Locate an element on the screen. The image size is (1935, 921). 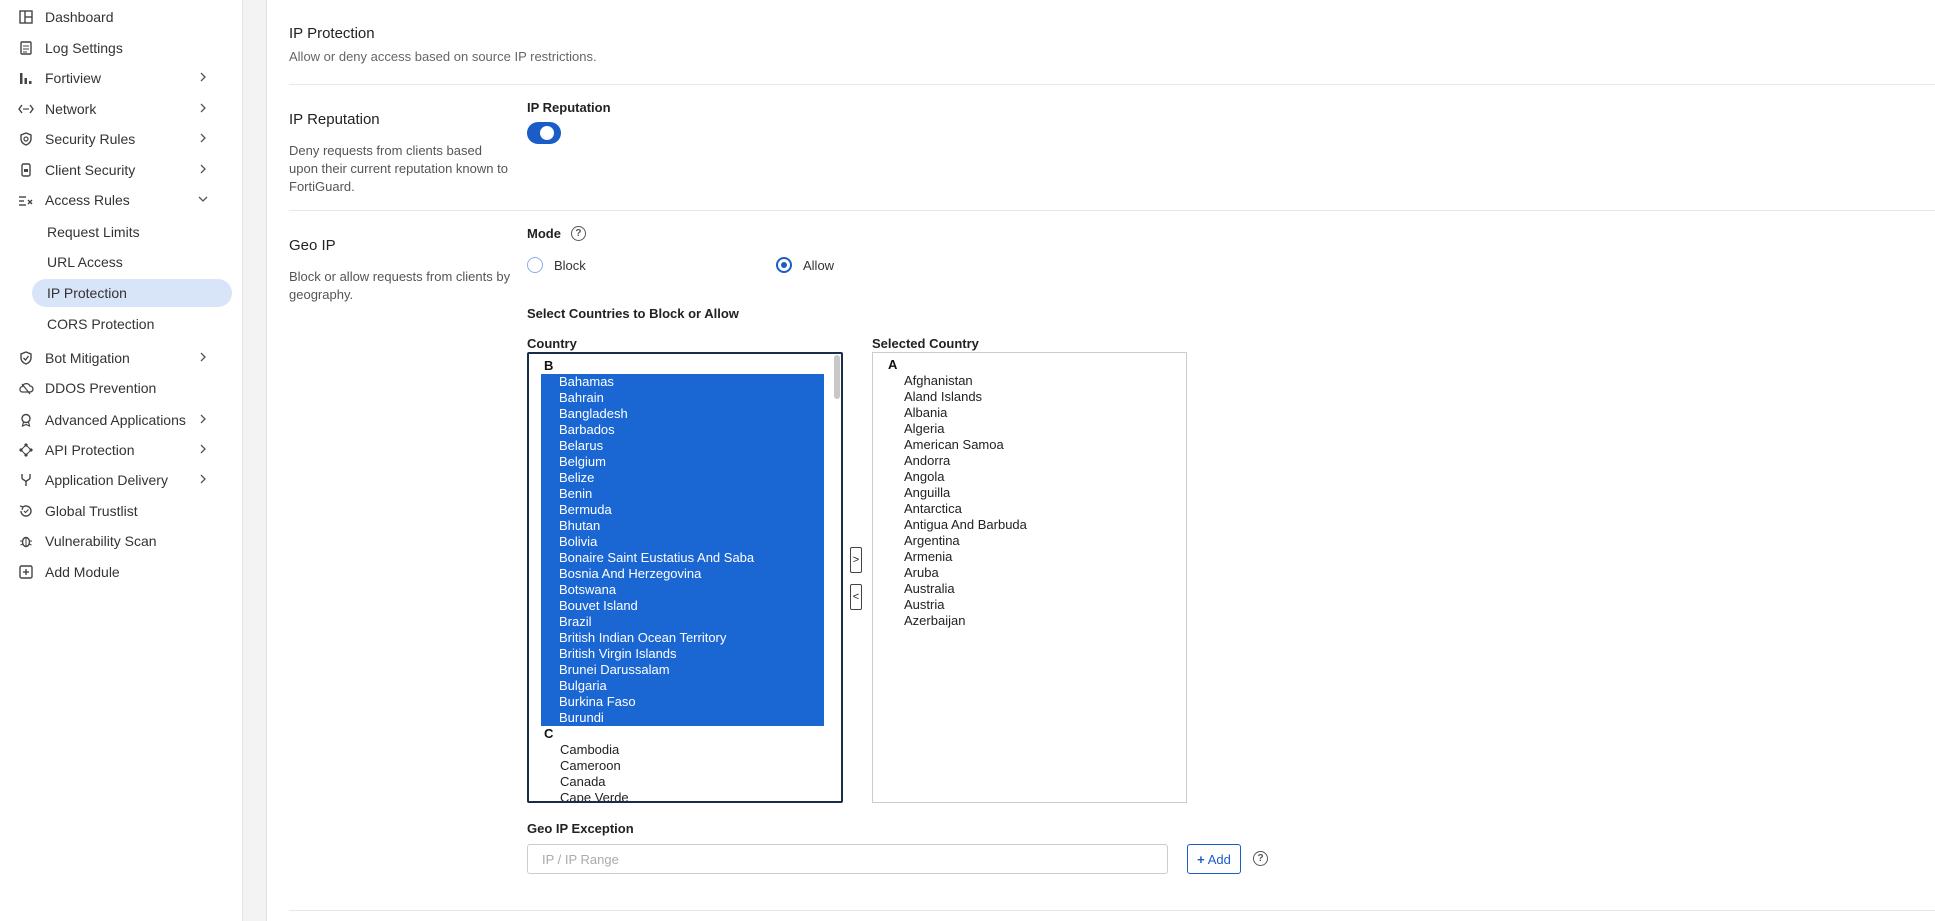
network-icon is located at coordinates (26, 109).